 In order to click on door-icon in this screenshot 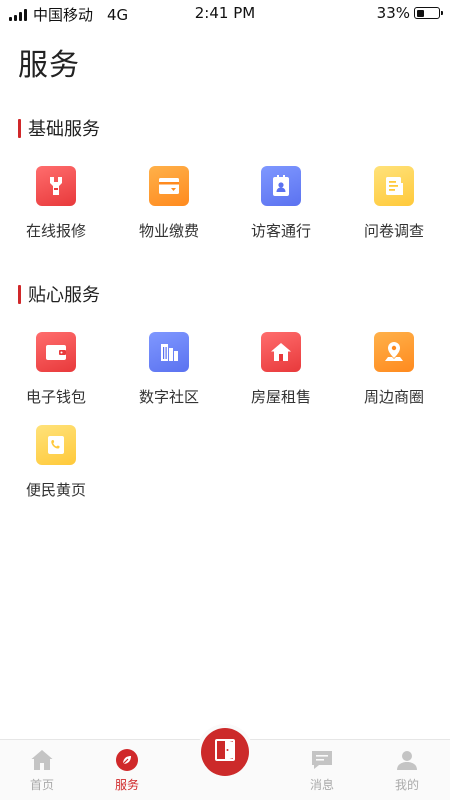, I will do `click(225, 752)`.